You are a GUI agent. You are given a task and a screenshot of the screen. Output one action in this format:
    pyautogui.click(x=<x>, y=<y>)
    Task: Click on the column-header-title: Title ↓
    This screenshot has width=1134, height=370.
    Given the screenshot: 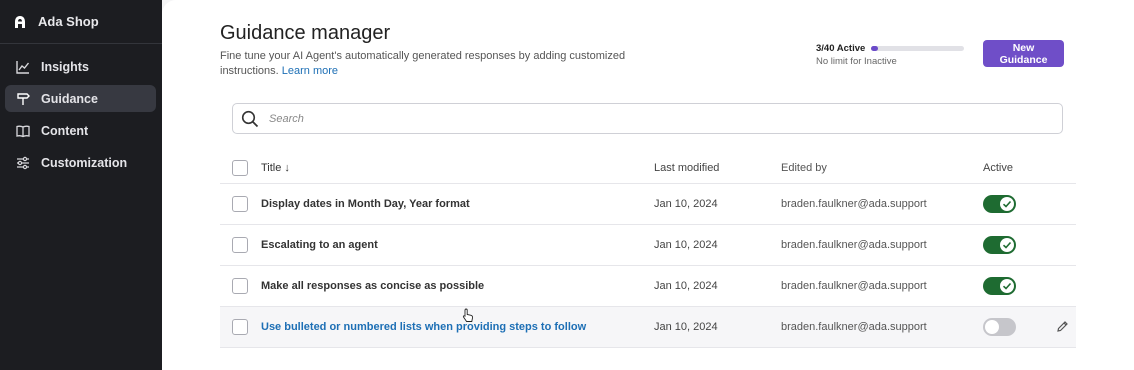 What is the action you would take?
    pyautogui.click(x=457, y=168)
    